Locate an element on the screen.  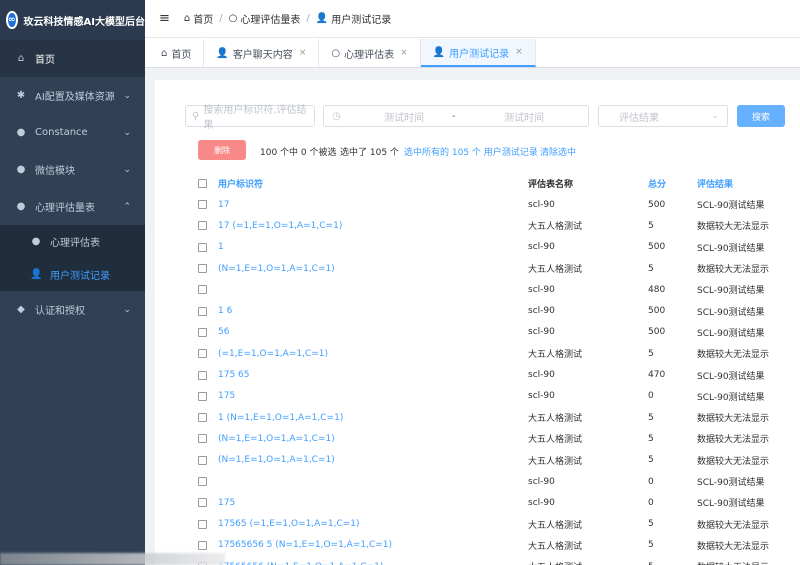
sidebar-item-auth: ◆ 认证和授权 ⌄ is located at coordinates (72, 309).